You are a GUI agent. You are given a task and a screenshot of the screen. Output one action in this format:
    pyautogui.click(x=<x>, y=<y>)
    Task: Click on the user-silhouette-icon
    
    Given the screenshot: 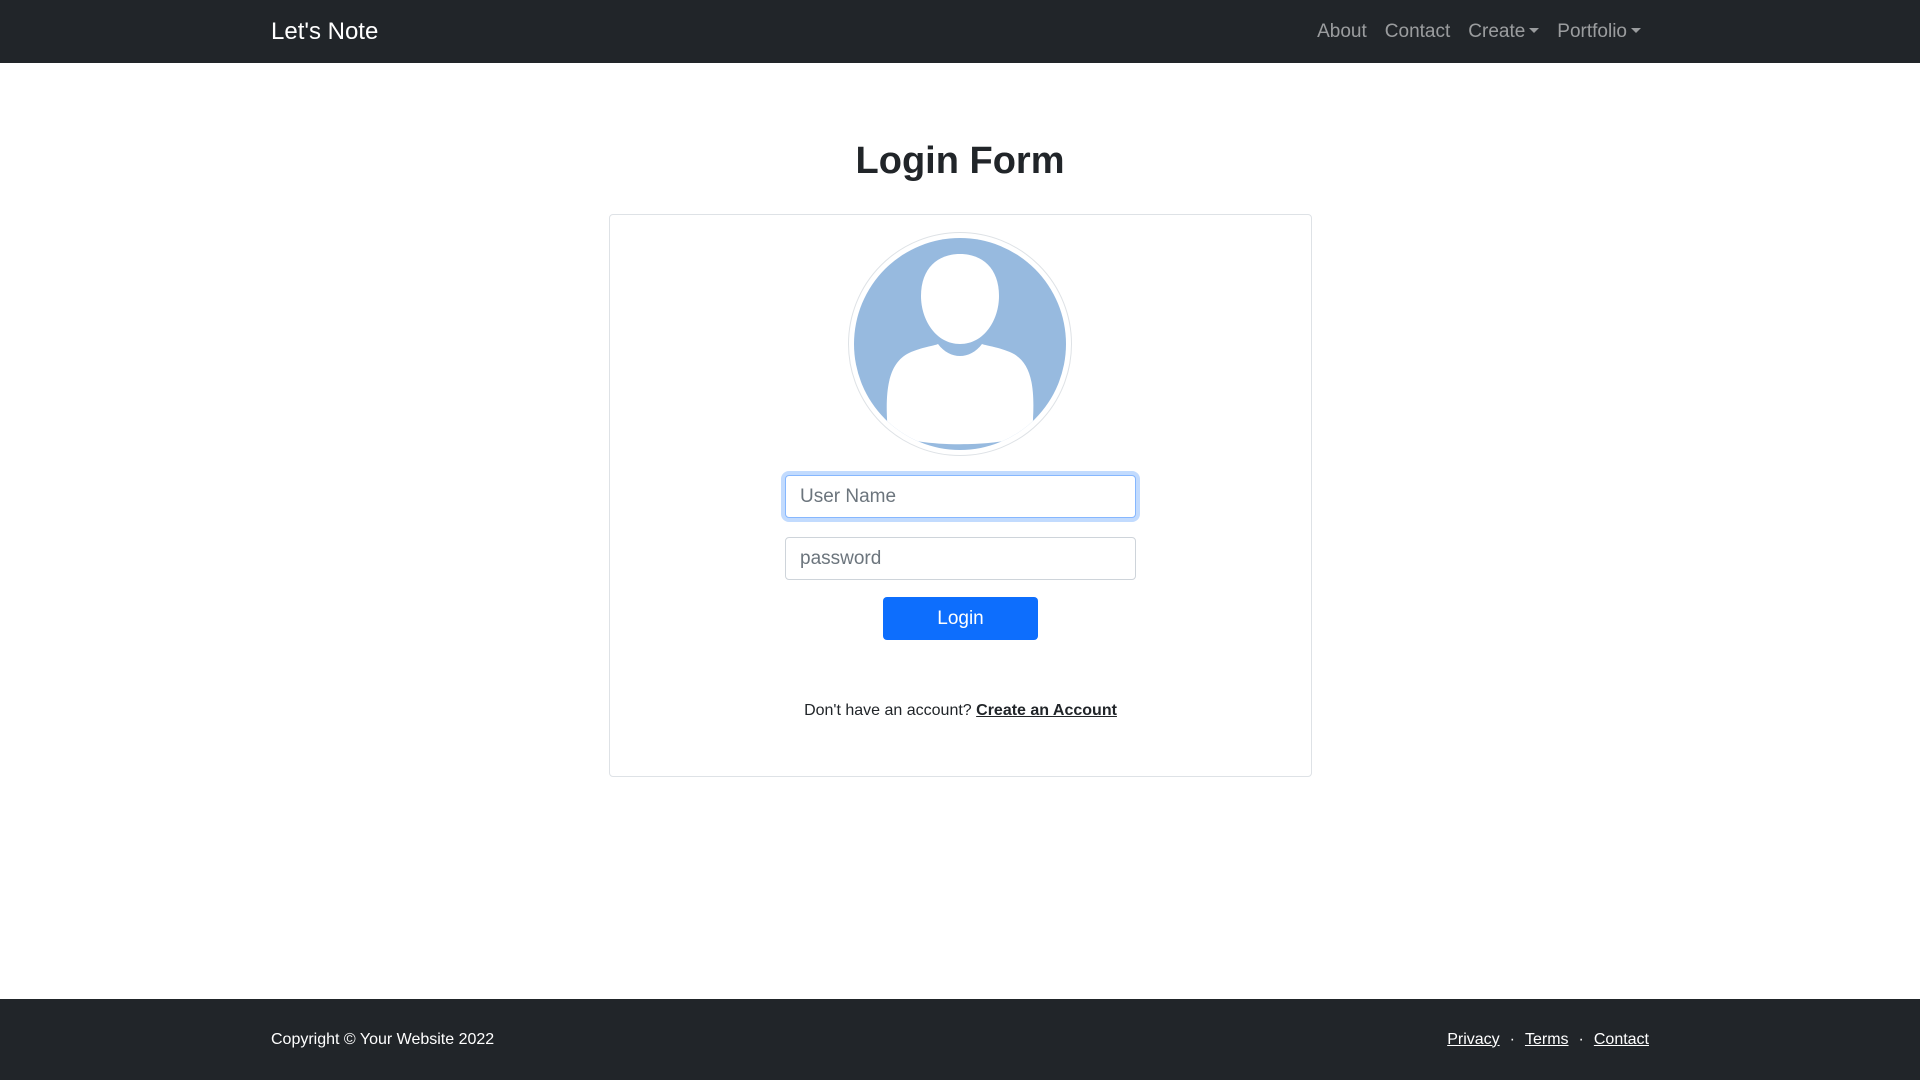 What is the action you would take?
    pyautogui.click(x=960, y=344)
    